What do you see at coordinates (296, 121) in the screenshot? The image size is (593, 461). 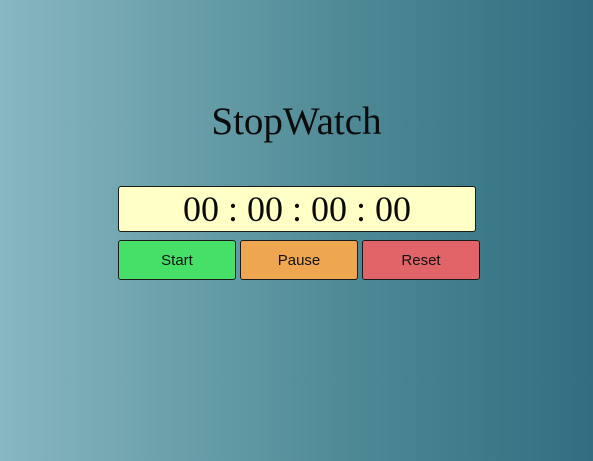 I see `page-title: StopWatch` at bounding box center [296, 121].